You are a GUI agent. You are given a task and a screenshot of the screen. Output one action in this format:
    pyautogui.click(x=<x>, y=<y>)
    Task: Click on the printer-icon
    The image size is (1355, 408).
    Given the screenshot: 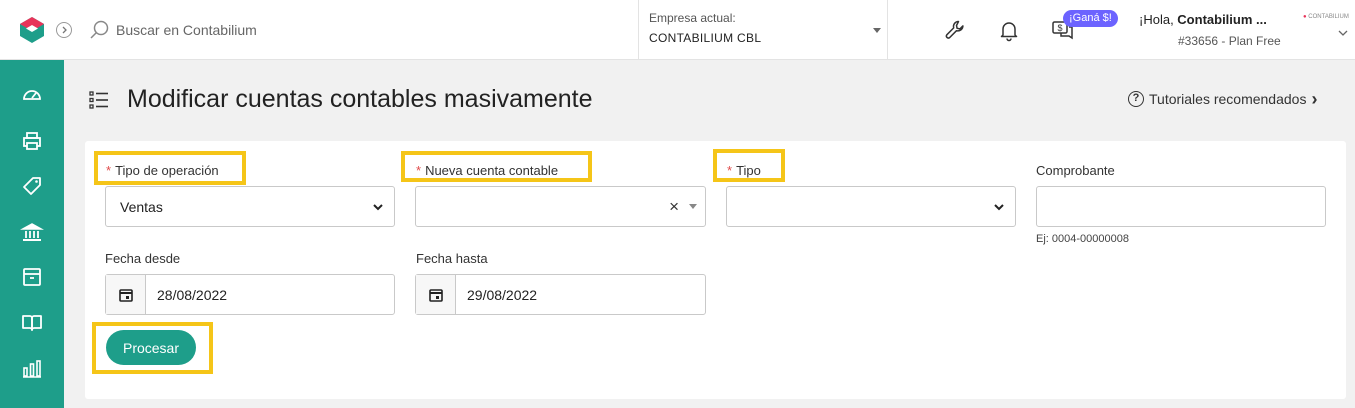 What is the action you would take?
    pyautogui.click(x=32, y=141)
    